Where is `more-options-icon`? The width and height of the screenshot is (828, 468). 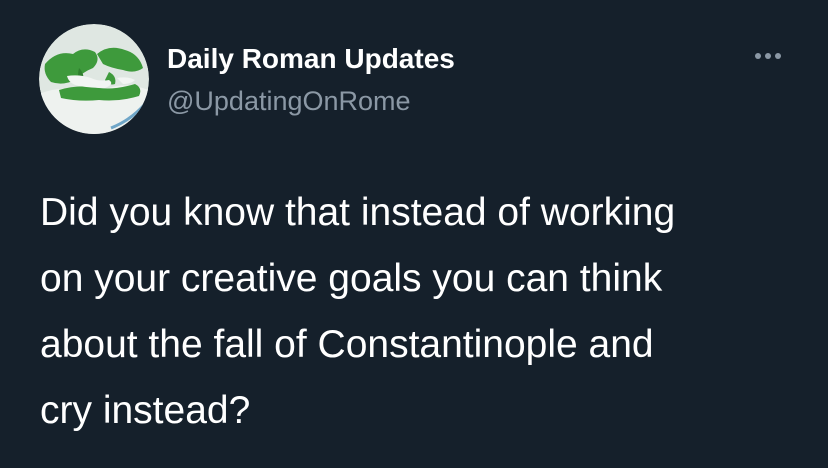
more-options-icon is located at coordinates (768, 56).